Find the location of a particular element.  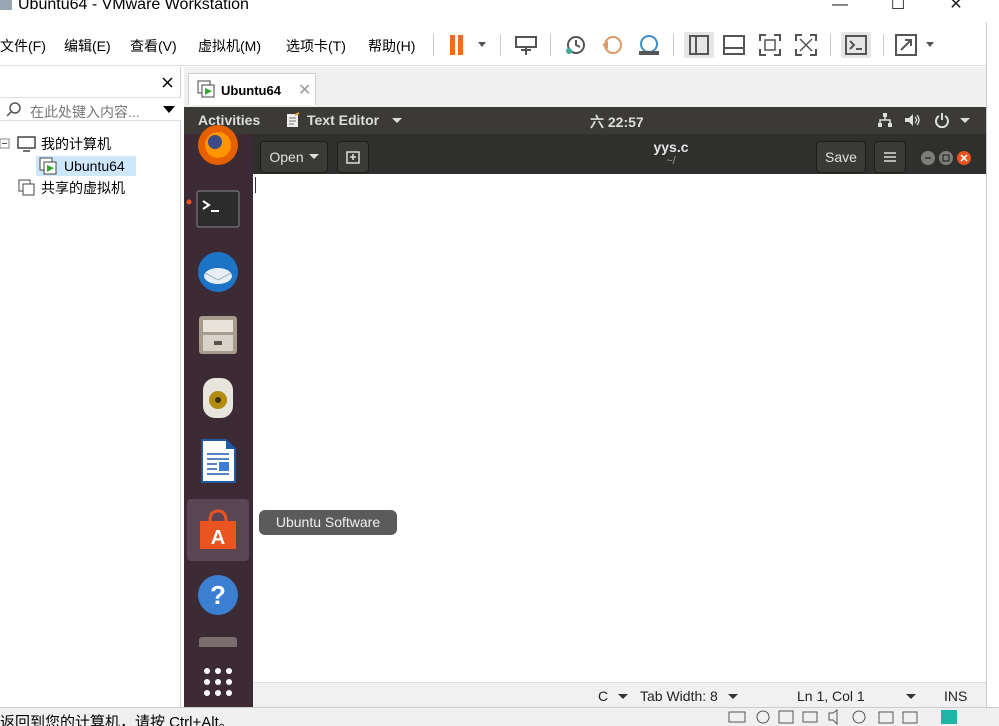

open-button: Open is located at coordinates (294, 157).